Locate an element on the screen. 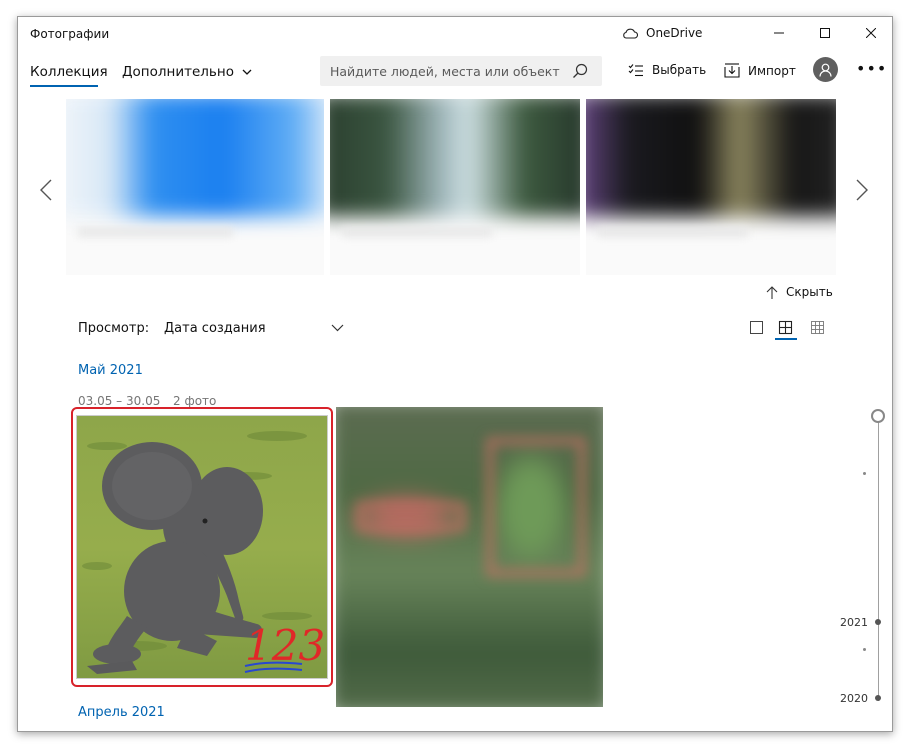  photo-thumbnail is located at coordinates (469, 557).